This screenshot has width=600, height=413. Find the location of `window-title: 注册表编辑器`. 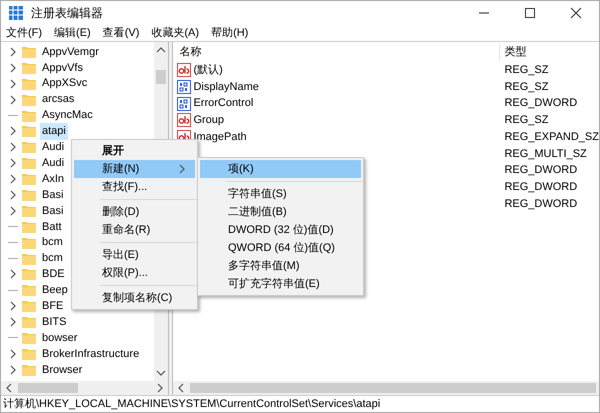

window-title: 注册表编辑器 is located at coordinates (67, 13).